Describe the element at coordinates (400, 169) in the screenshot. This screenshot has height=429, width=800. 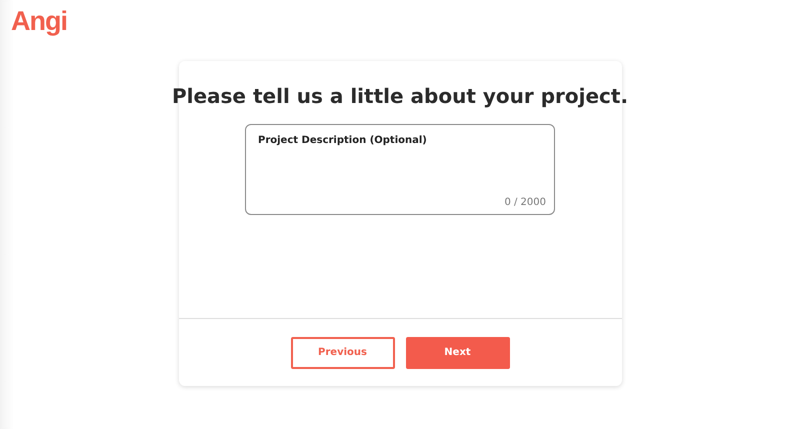
I see `description-field: Project Description (Optional) 0 / 2000` at that location.